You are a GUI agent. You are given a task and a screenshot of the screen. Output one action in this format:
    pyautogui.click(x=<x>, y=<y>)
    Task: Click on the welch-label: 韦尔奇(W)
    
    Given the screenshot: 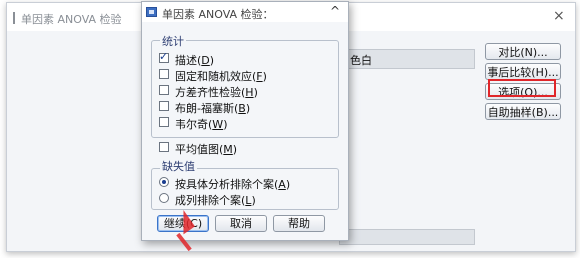 What is the action you would take?
    pyautogui.click(x=201, y=124)
    